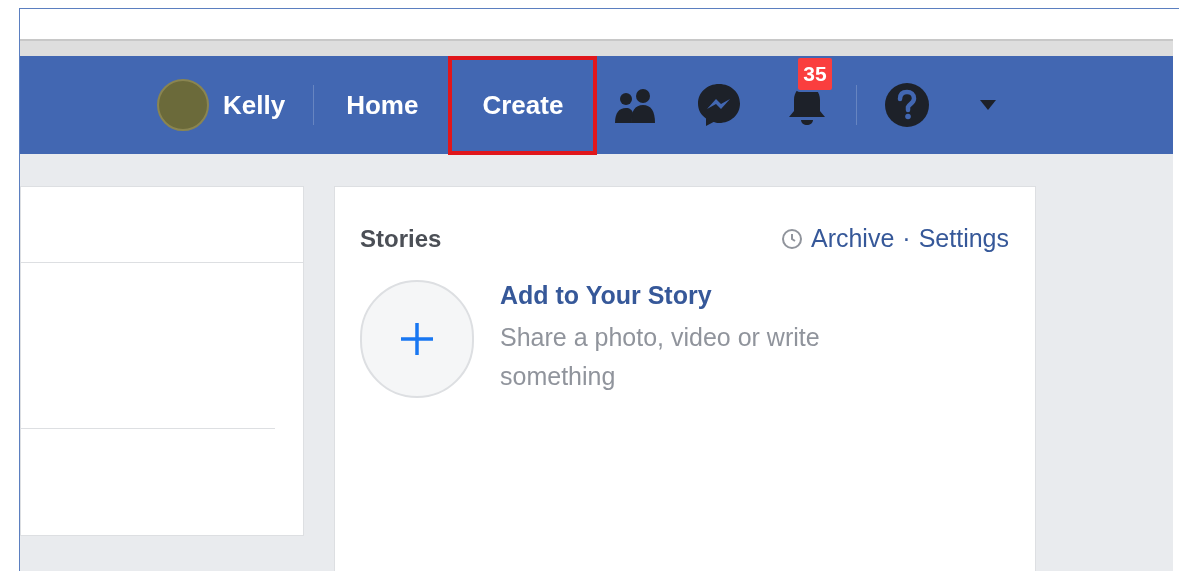 The height and width of the screenshot is (571, 1179). I want to click on nav-link: Create, so click(523, 105).